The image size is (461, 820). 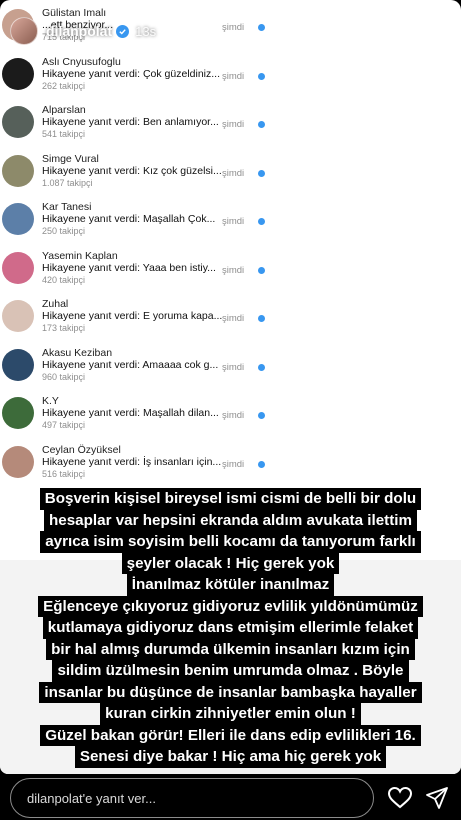 I want to click on follower-count: 262 takipçi, so click(x=64, y=85).